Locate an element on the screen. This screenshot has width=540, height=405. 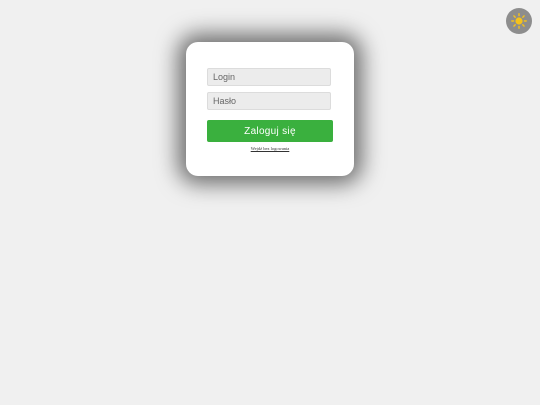
login-input is located at coordinates (269, 77).